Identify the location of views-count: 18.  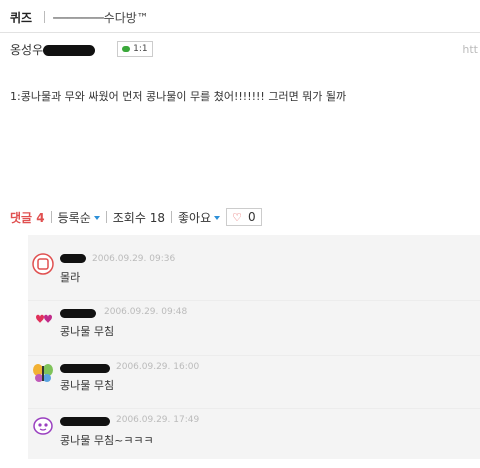
(157, 217).